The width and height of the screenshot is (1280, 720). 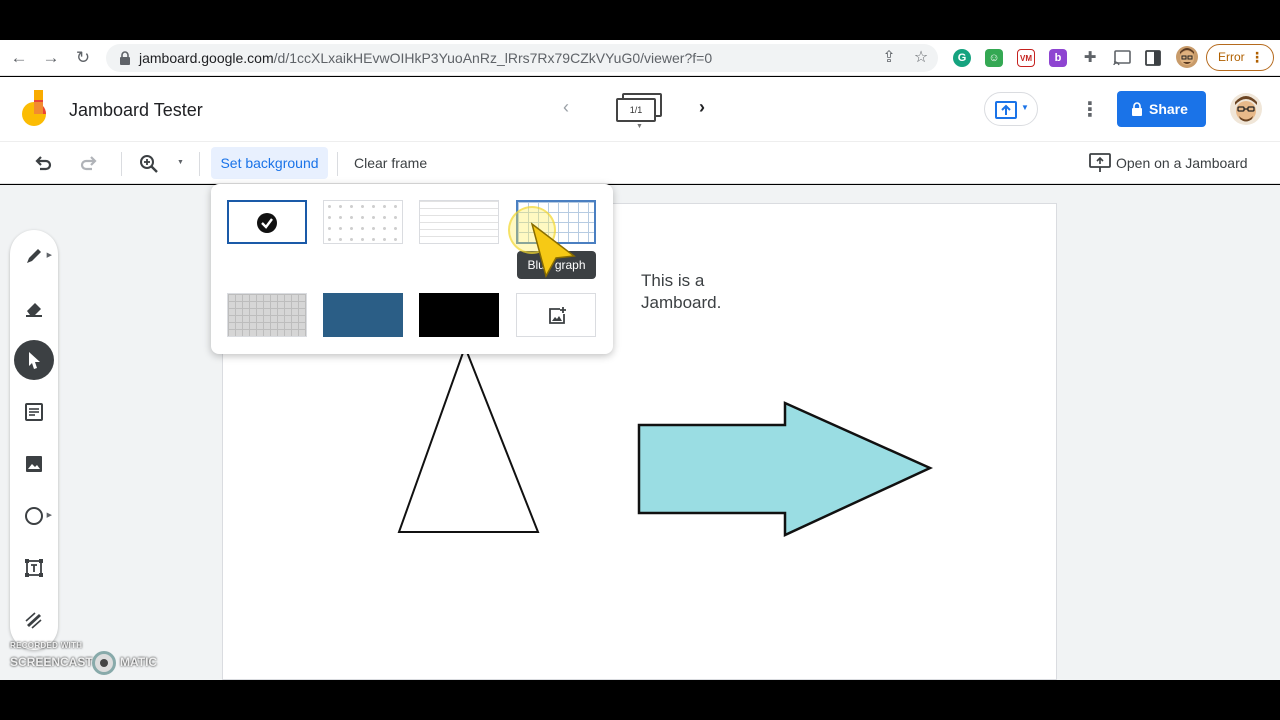 I want to click on share-lock-icon, so click(x=1137, y=109).